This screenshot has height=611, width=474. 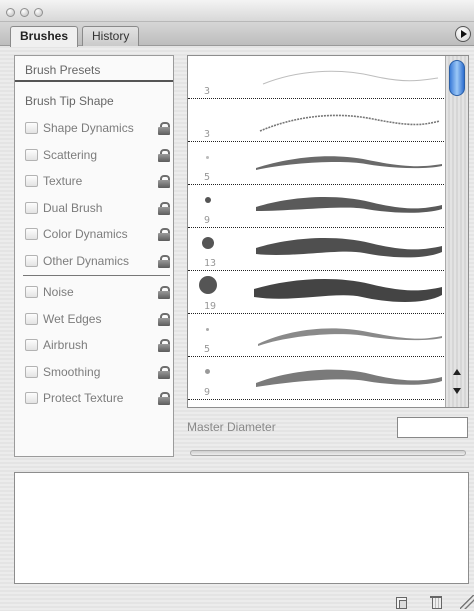 What do you see at coordinates (31, 234) in the screenshot?
I see `color-dynamics-checkbox` at bounding box center [31, 234].